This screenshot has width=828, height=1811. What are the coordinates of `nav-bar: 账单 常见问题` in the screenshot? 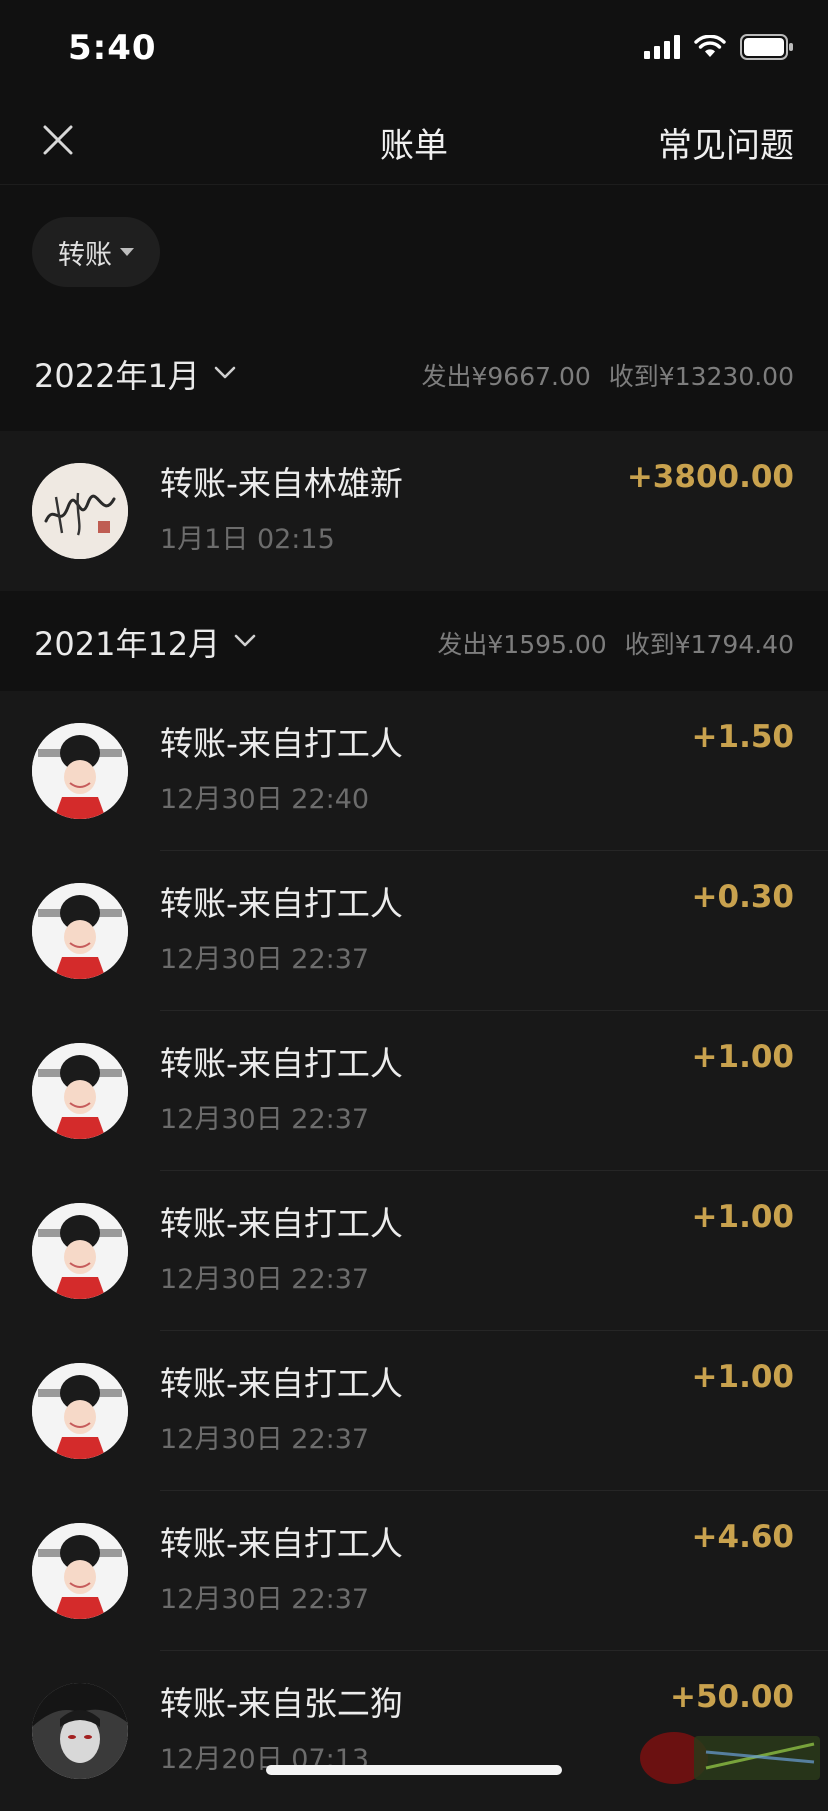 It's located at (414, 142).